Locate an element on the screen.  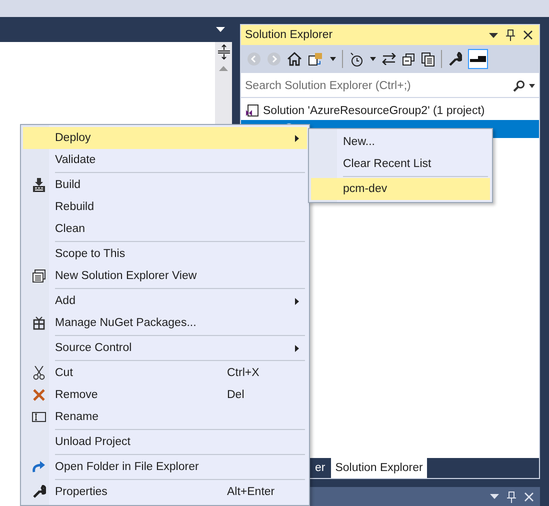
dash-icon is located at coordinates (478, 59).